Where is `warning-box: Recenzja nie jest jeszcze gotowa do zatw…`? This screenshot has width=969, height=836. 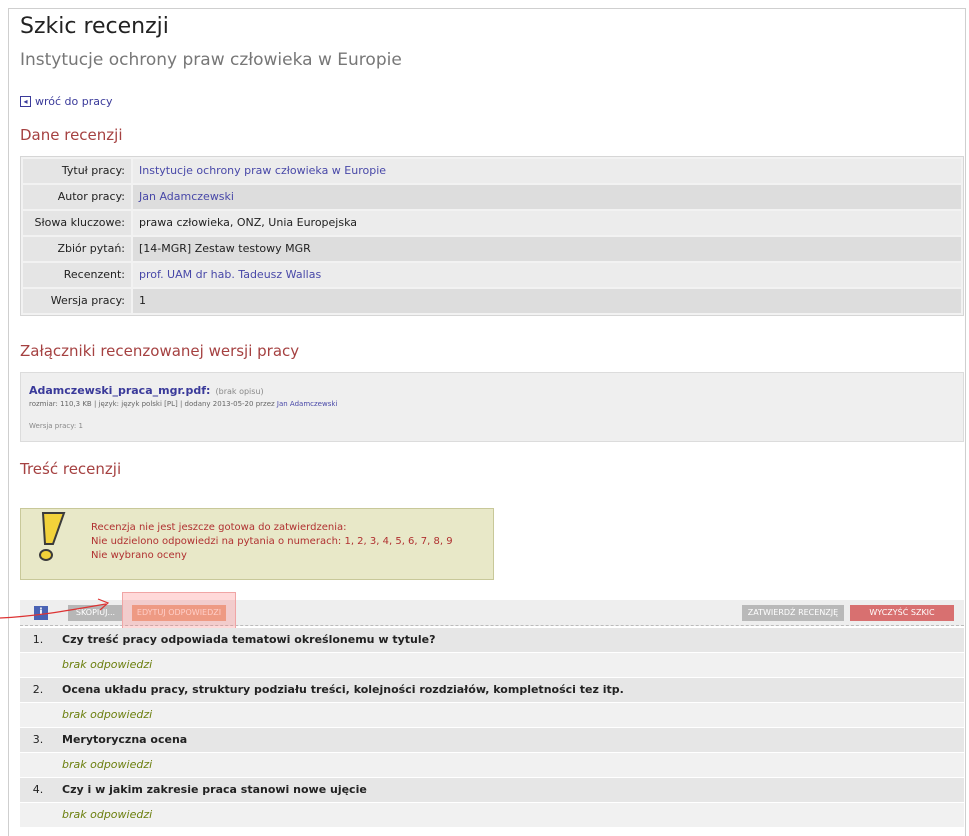 warning-box: Recenzja nie jest jeszcze gotowa do zatw… is located at coordinates (257, 544).